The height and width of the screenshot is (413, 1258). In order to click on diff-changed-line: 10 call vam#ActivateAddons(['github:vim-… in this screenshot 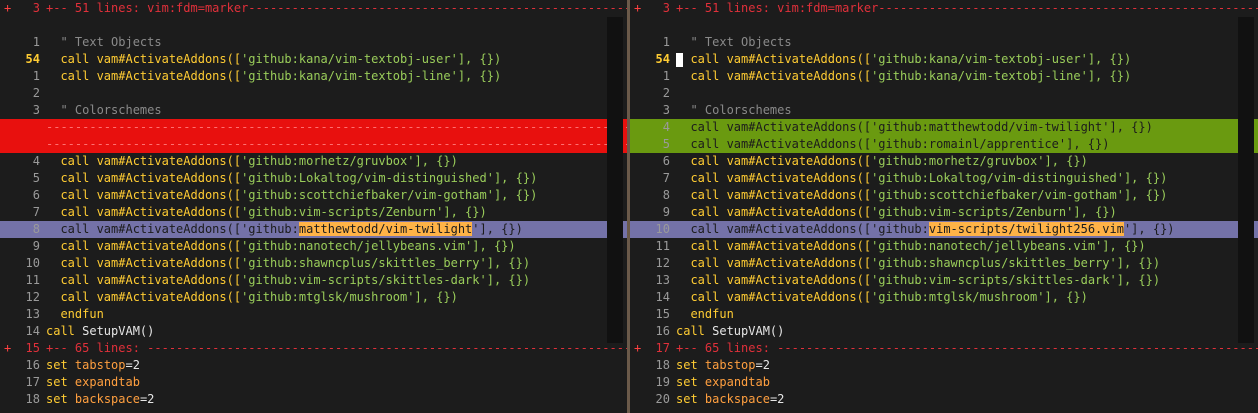, I will do `click(944, 229)`.